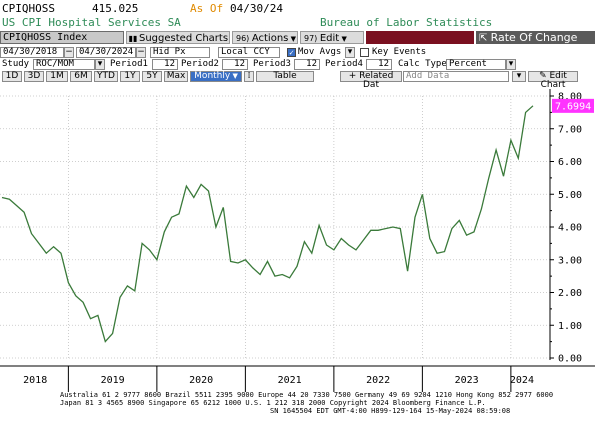 Image resolution: width=595 pixels, height=428 pixels. What do you see at coordinates (364, 52) in the screenshot?
I see `key-events-checkbox` at bounding box center [364, 52].